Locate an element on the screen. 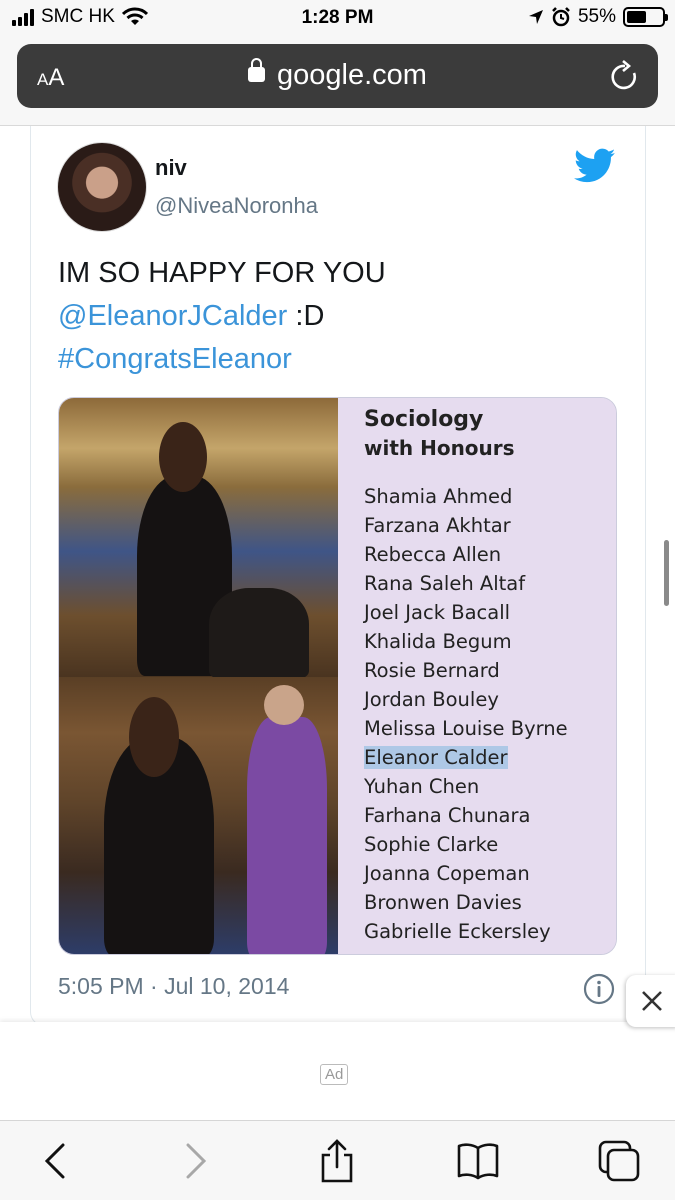  user-handle: @NiveaNoronha is located at coordinates (236, 206).